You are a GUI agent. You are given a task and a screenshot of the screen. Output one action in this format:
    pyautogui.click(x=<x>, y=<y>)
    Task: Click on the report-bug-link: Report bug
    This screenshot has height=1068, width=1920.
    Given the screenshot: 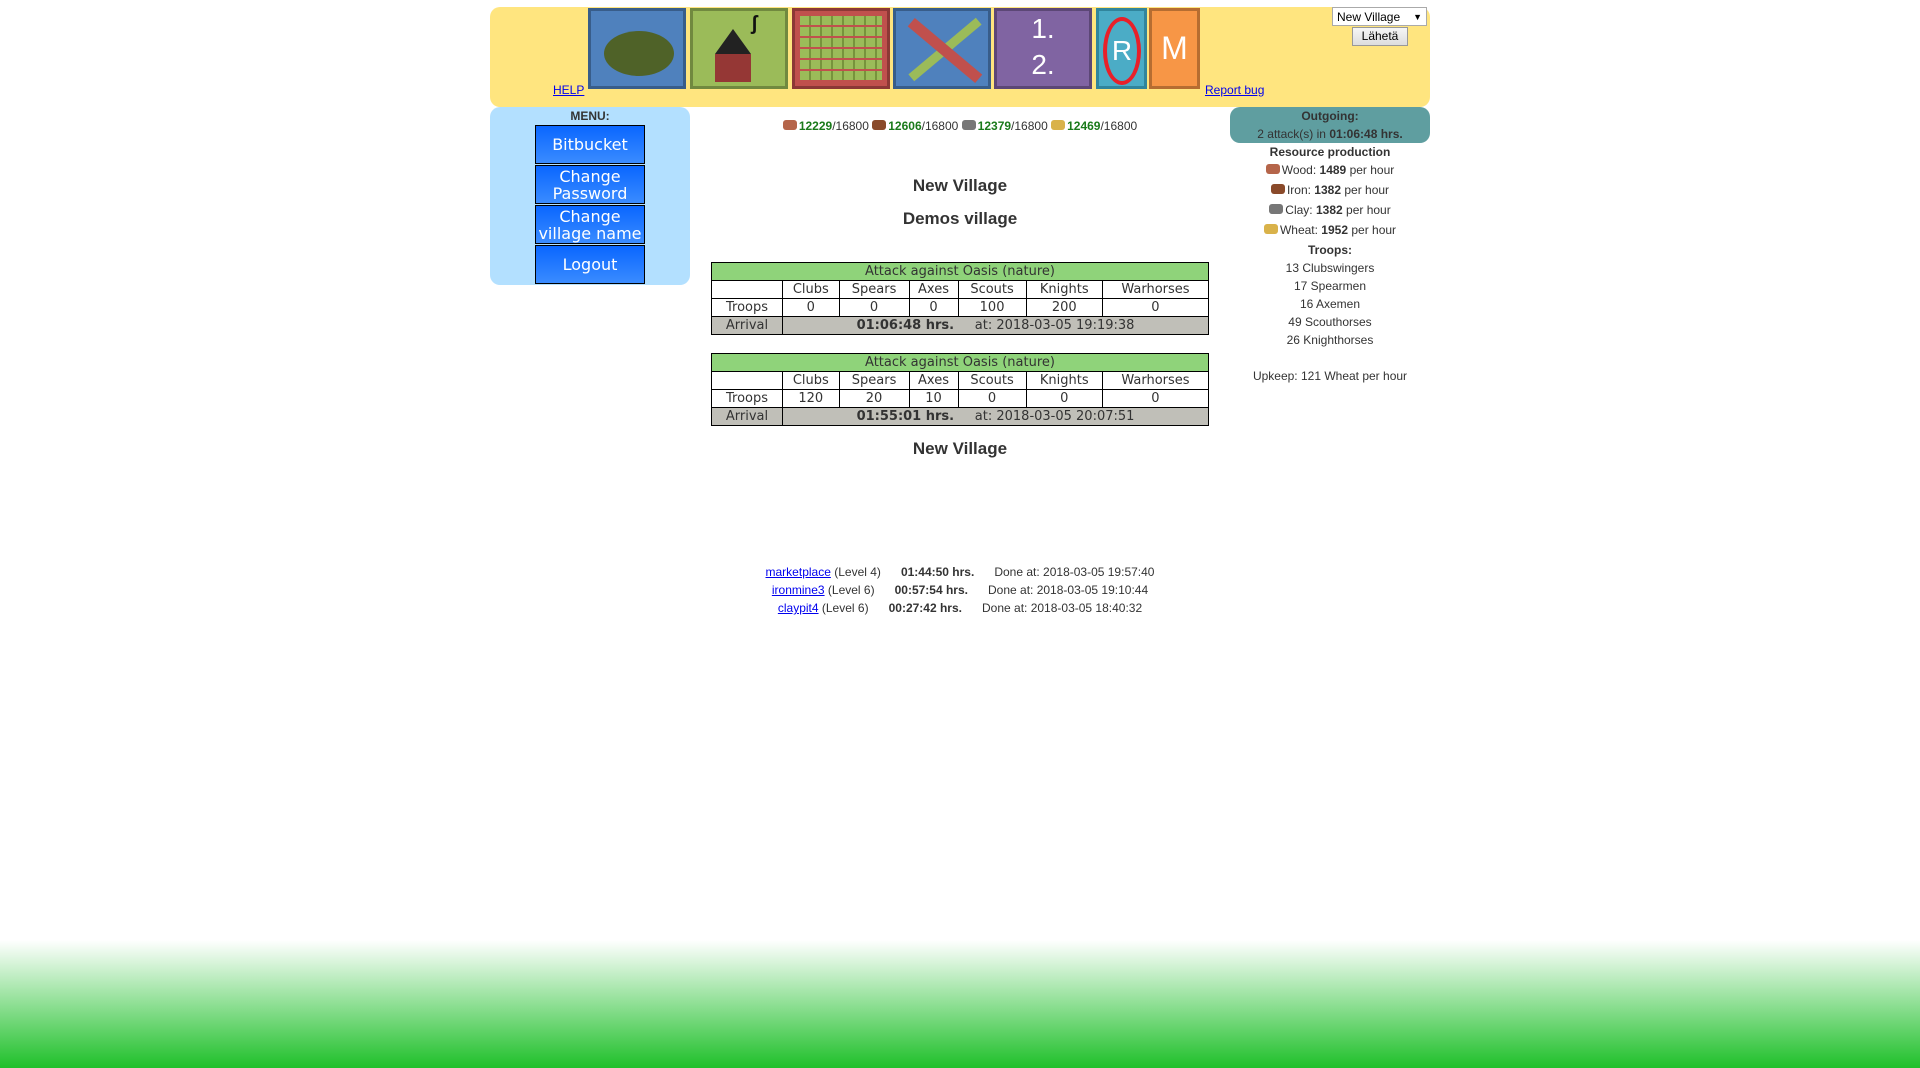 What is the action you would take?
    pyautogui.click(x=1234, y=90)
    